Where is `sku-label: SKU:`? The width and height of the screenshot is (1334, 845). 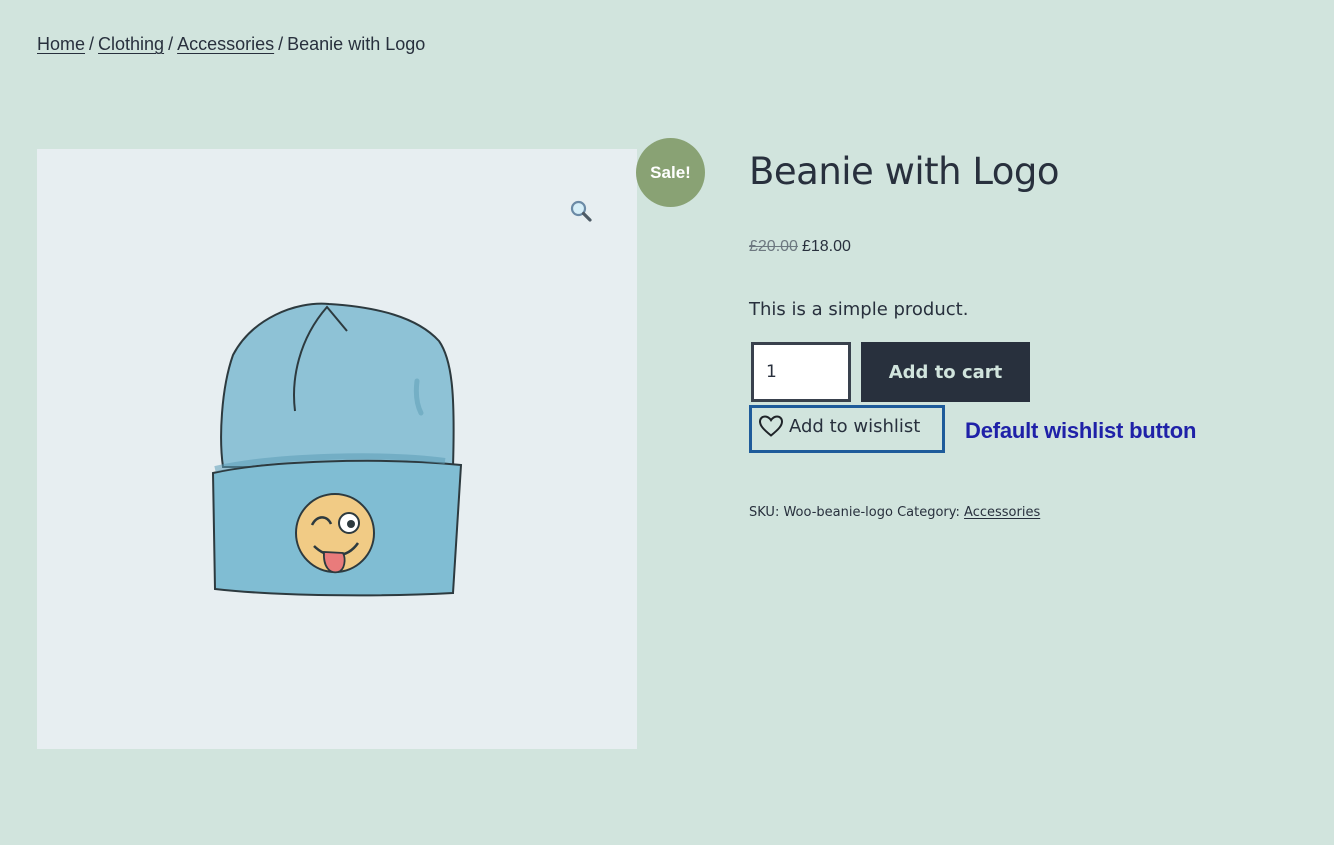 sku-label: SKU: is located at coordinates (764, 512).